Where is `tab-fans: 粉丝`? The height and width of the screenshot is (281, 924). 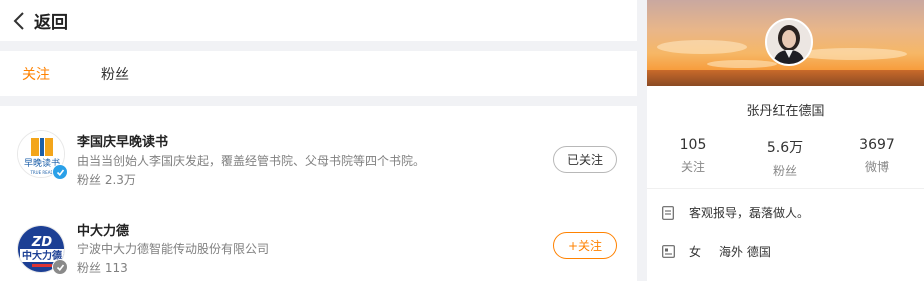
tab-fans: 粉丝 is located at coordinates (115, 74).